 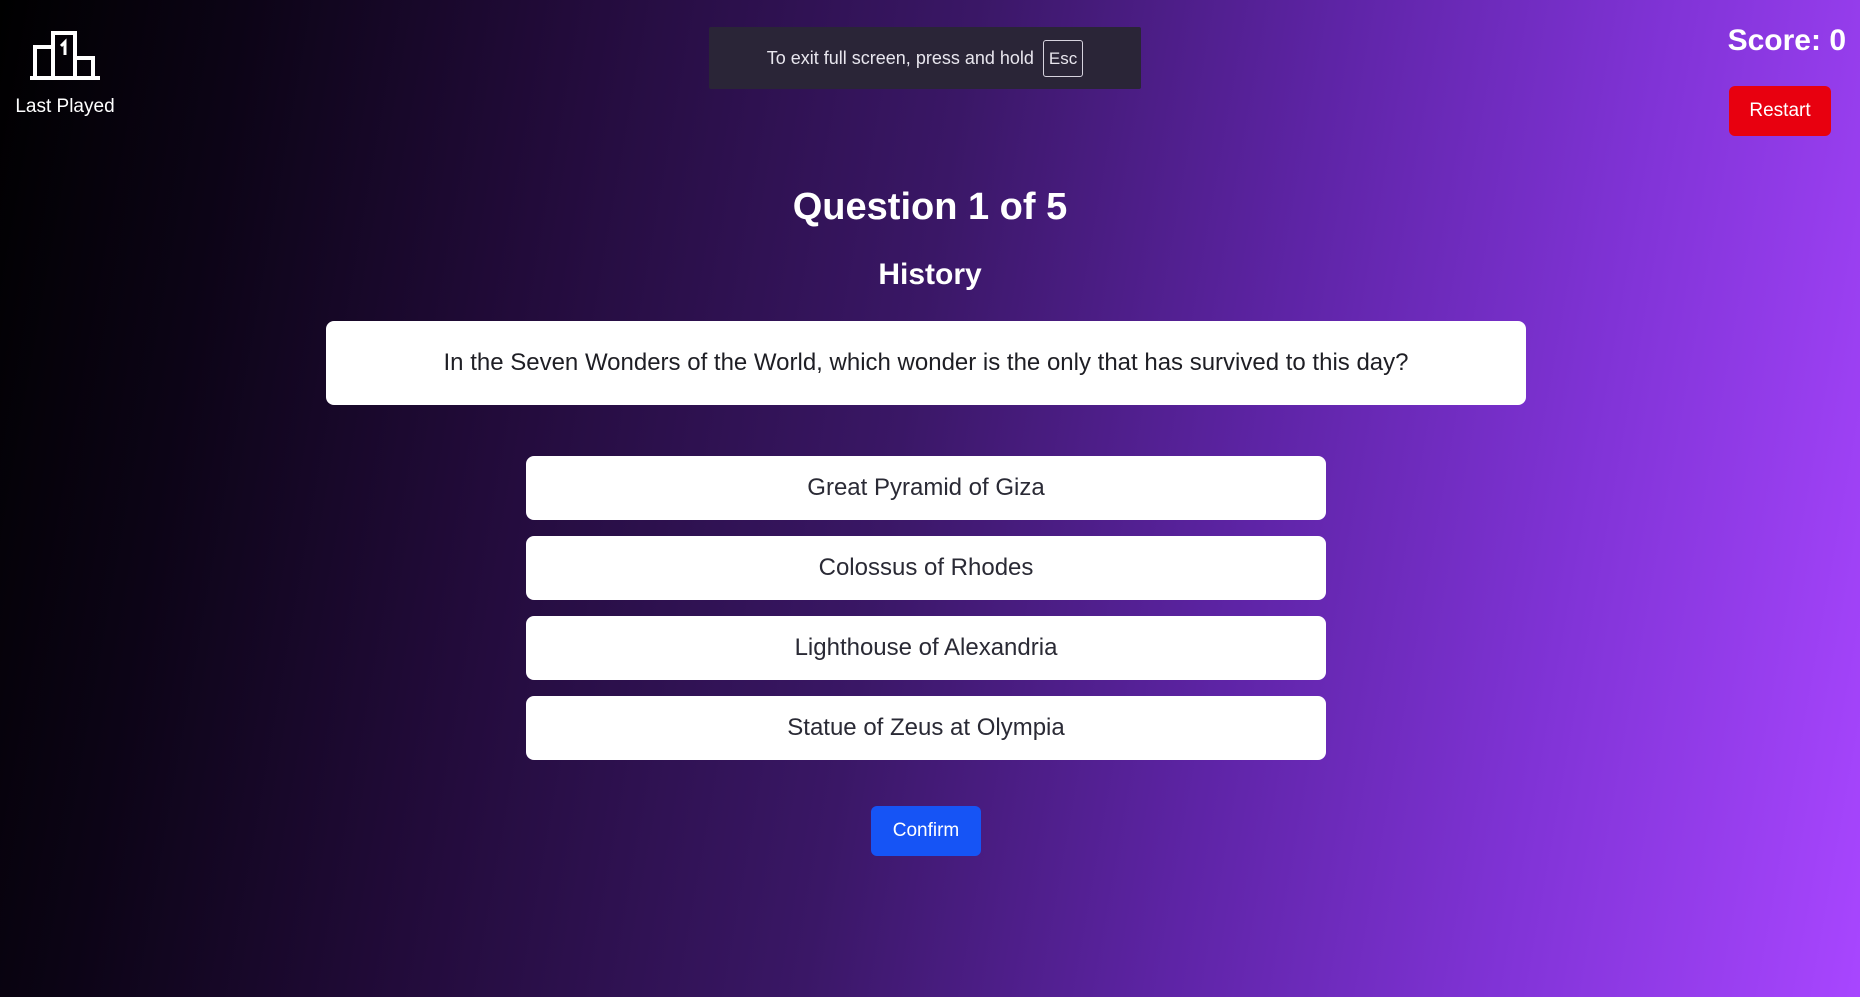 I want to click on last-played-label: Last Played, so click(x=65, y=106).